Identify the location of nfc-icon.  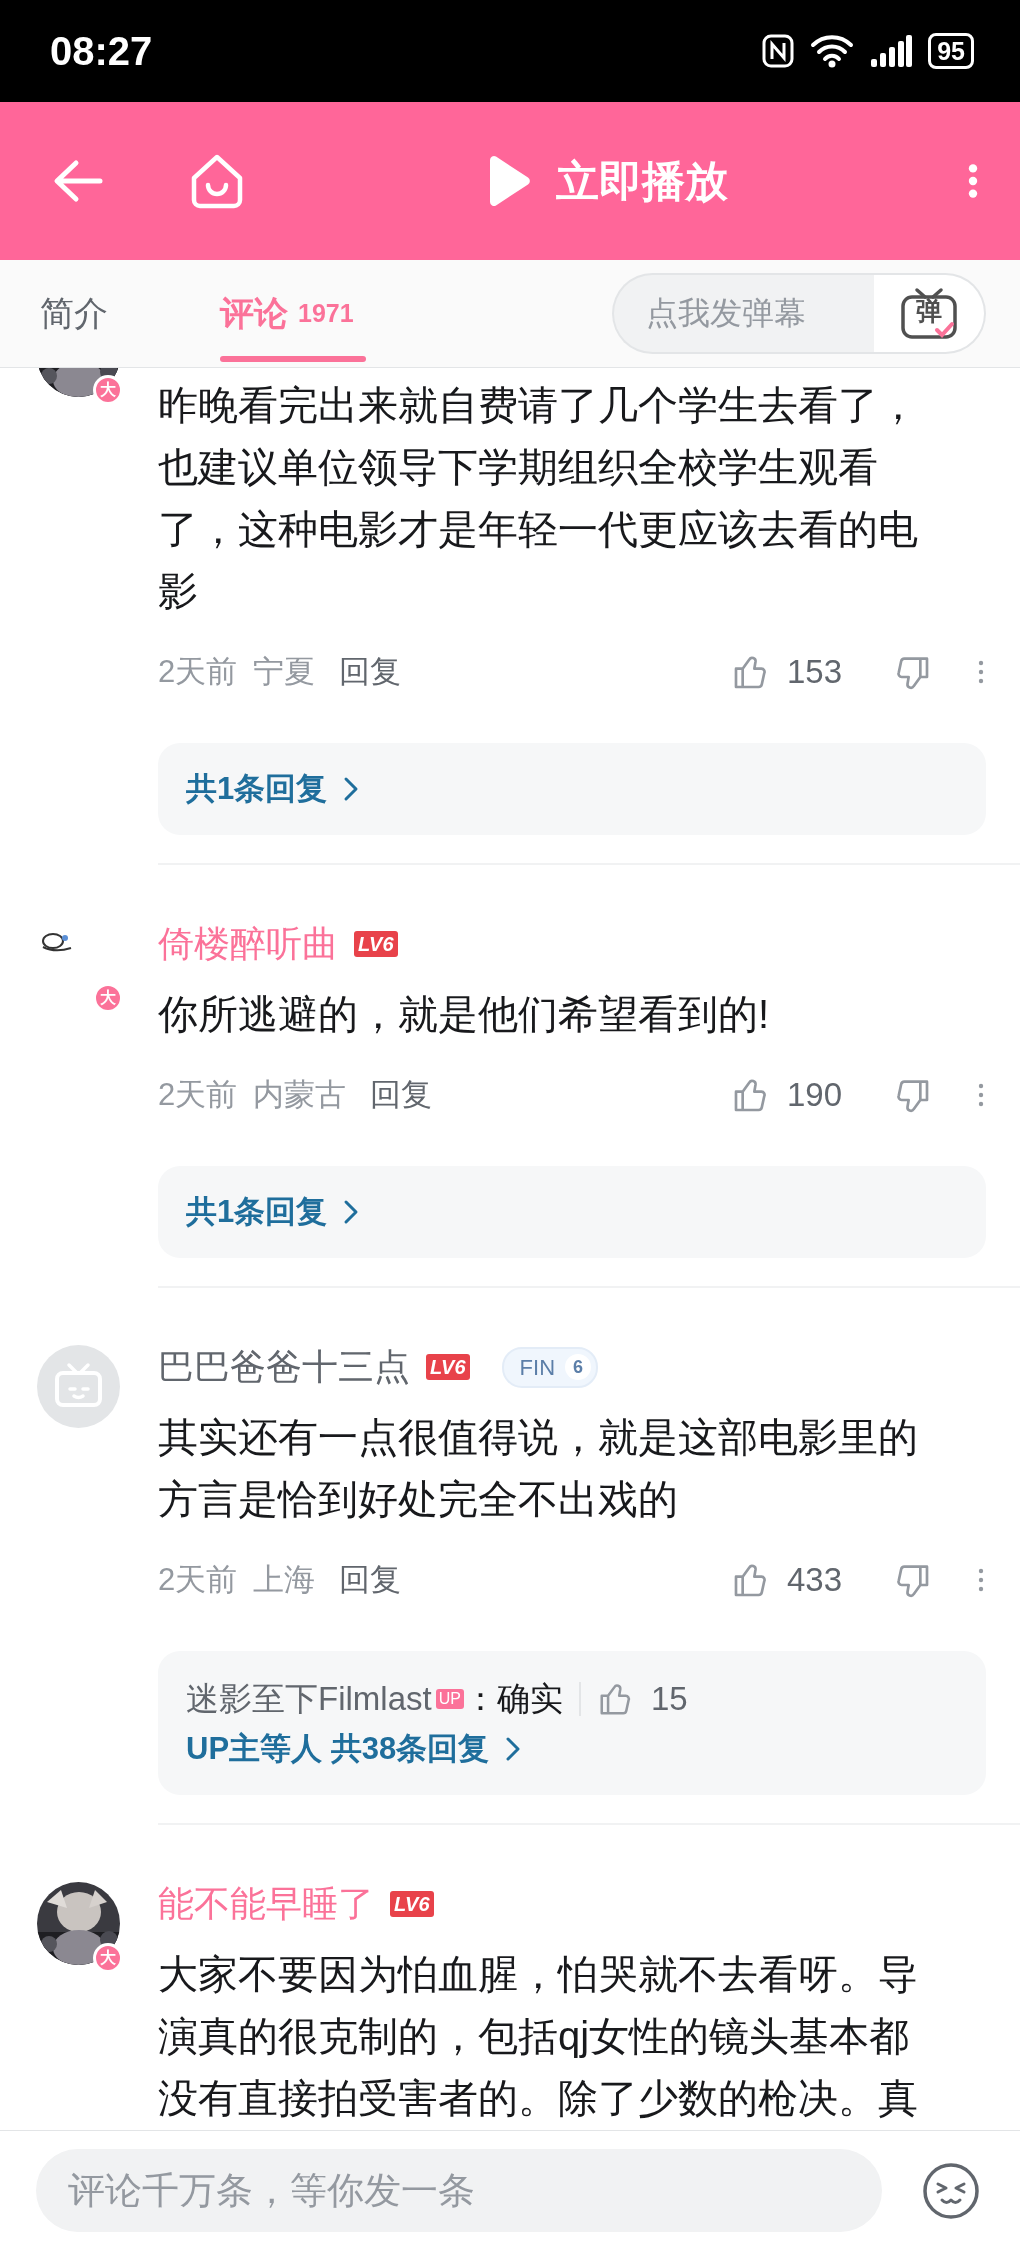
(778, 51).